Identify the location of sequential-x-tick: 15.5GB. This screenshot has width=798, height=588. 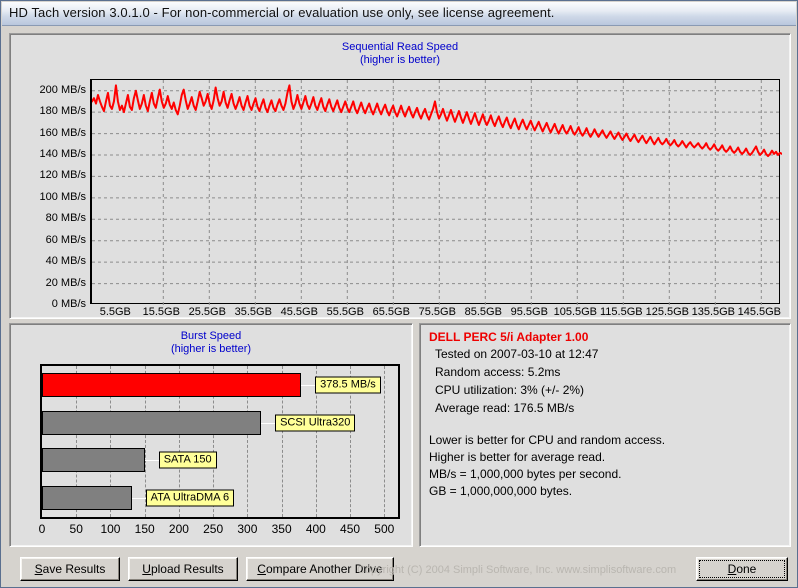
(161, 312).